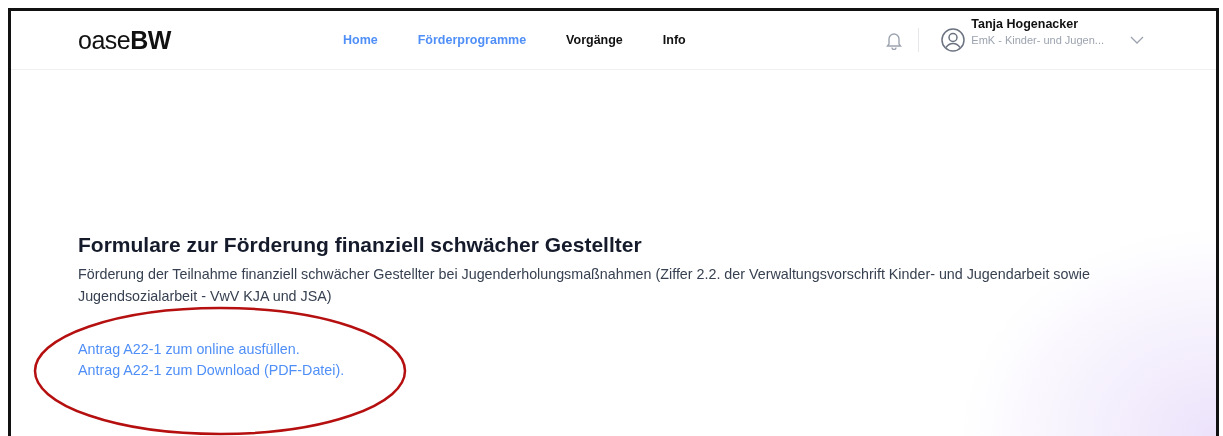  What do you see at coordinates (1025, 23) in the screenshot?
I see `user-name: Tanja Hogenacker` at bounding box center [1025, 23].